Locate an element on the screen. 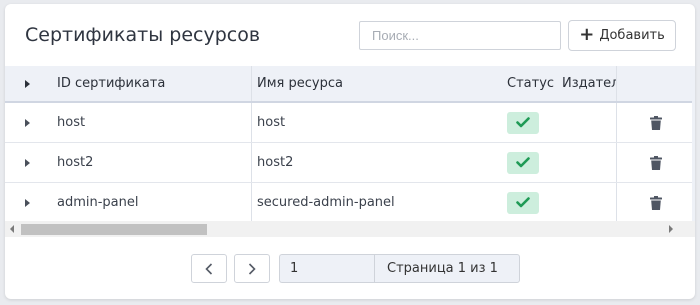 This screenshot has width=700, height=305. page-number-input is located at coordinates (327, 268).